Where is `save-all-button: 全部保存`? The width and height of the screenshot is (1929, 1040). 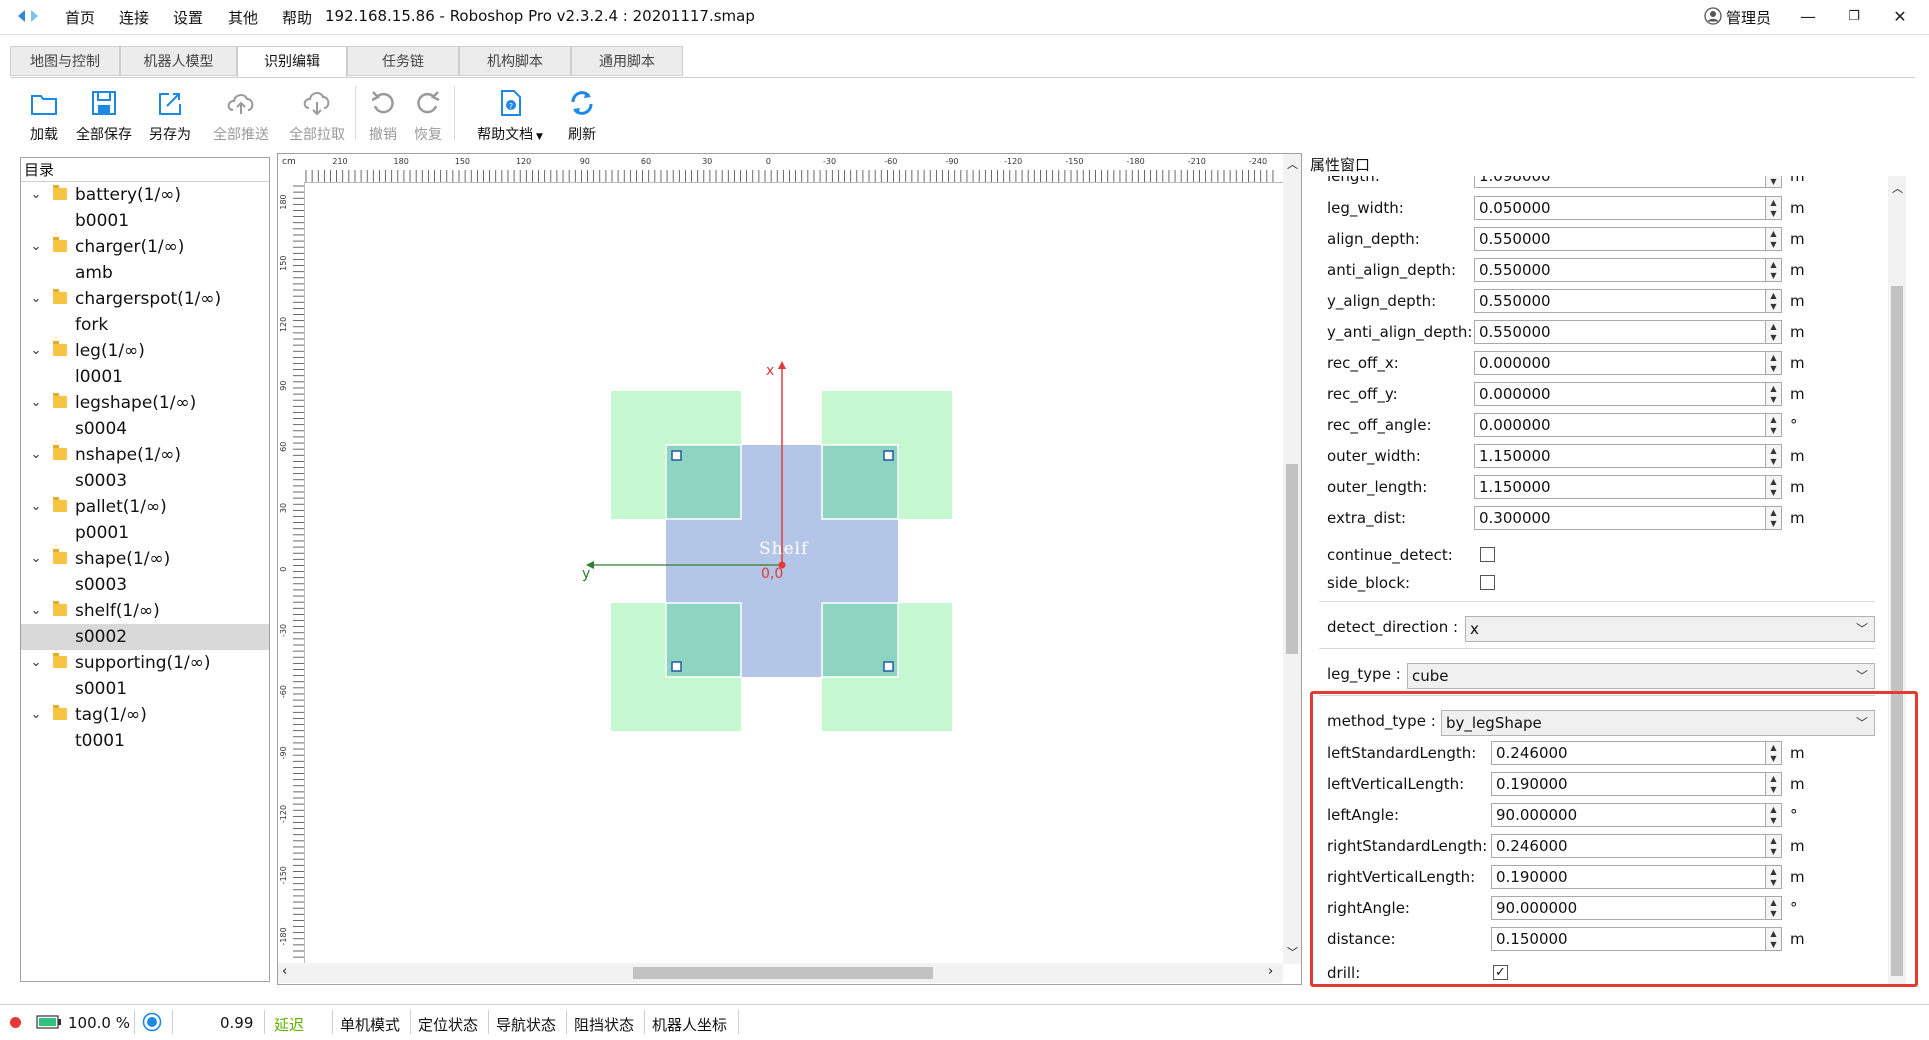 save-all-button: 全部保存 is located at coordinates (104, 116).